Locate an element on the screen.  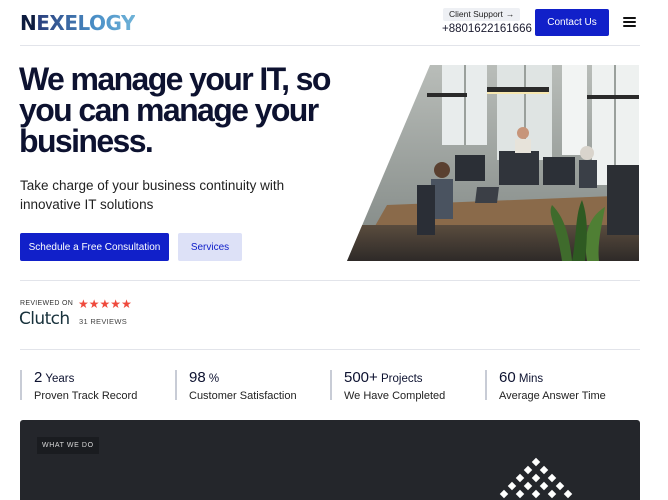
services-button: Services is located at coordinates (210, 247).